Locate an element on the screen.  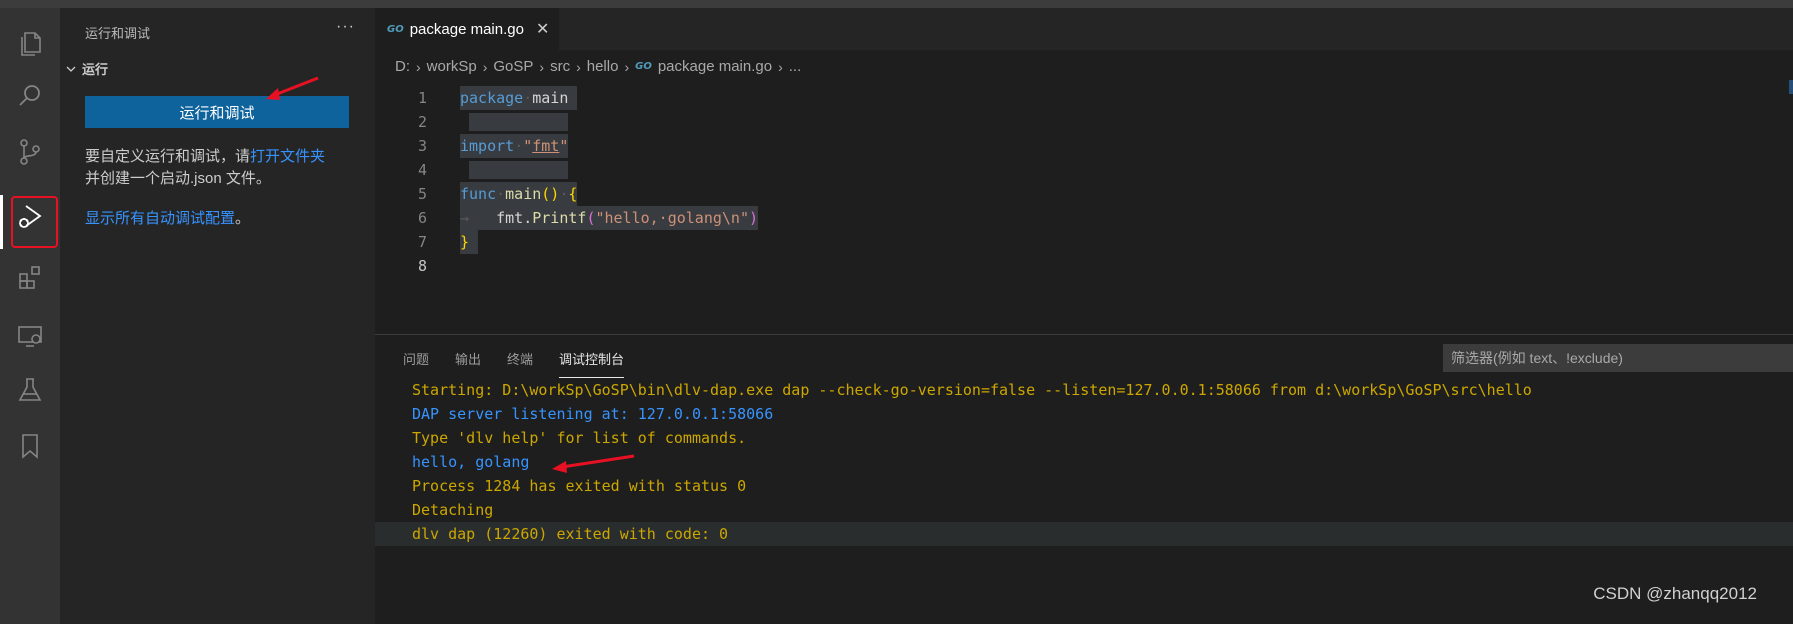
close-icon: ✕ is located at coordinates (542, 29).